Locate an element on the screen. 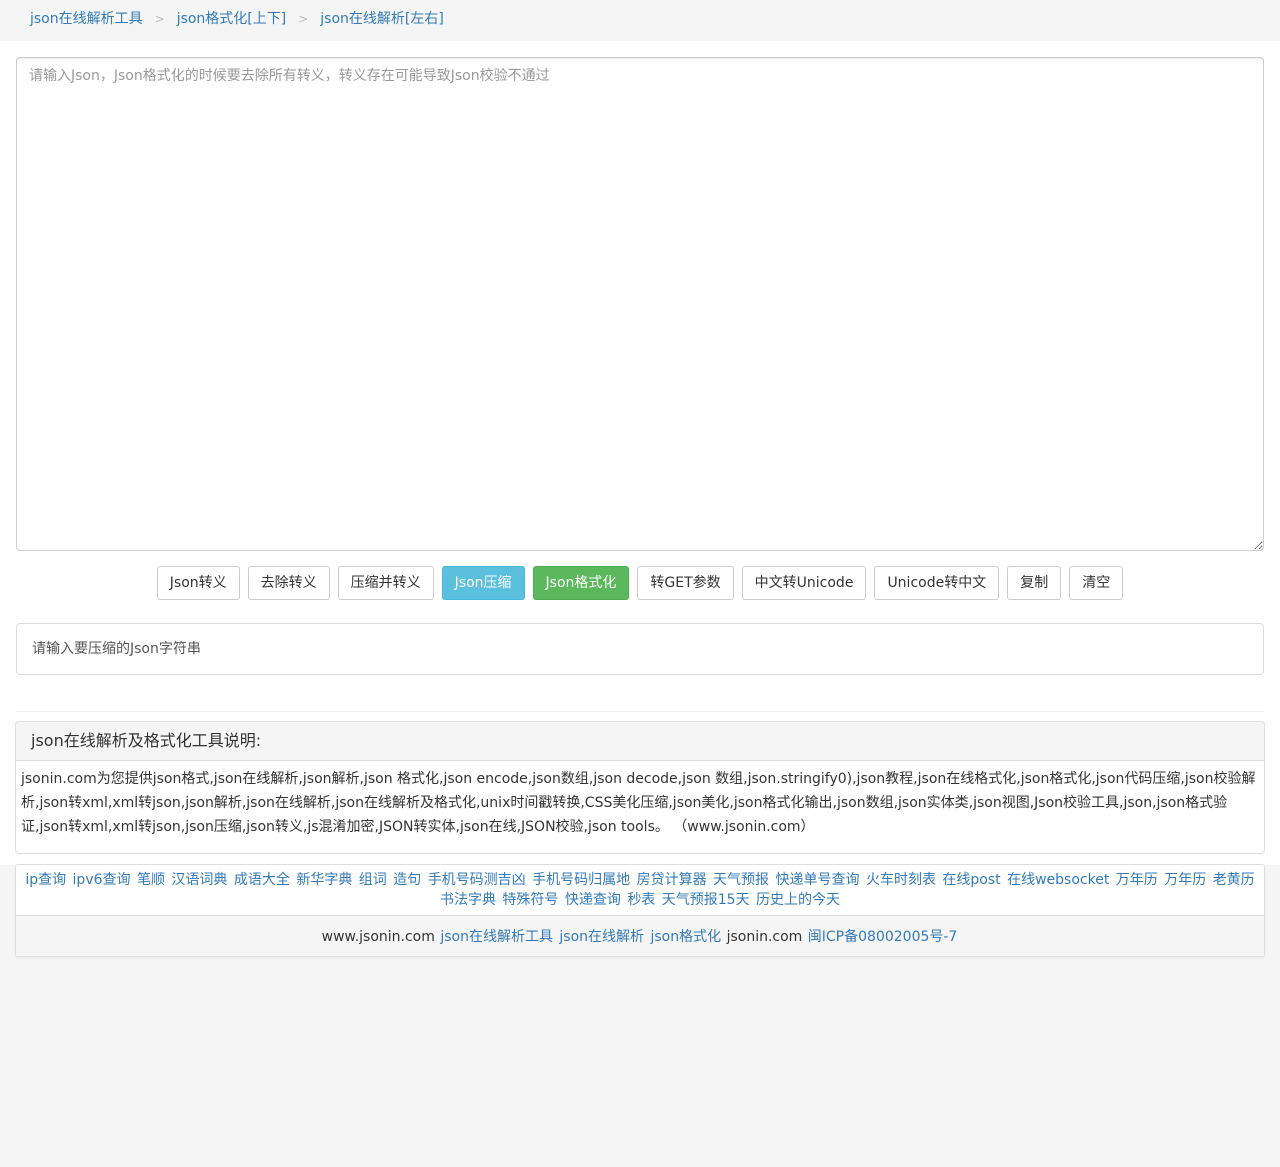  link-chinese-dictionary: 汉语词典 is located at coordinates (199, 880).